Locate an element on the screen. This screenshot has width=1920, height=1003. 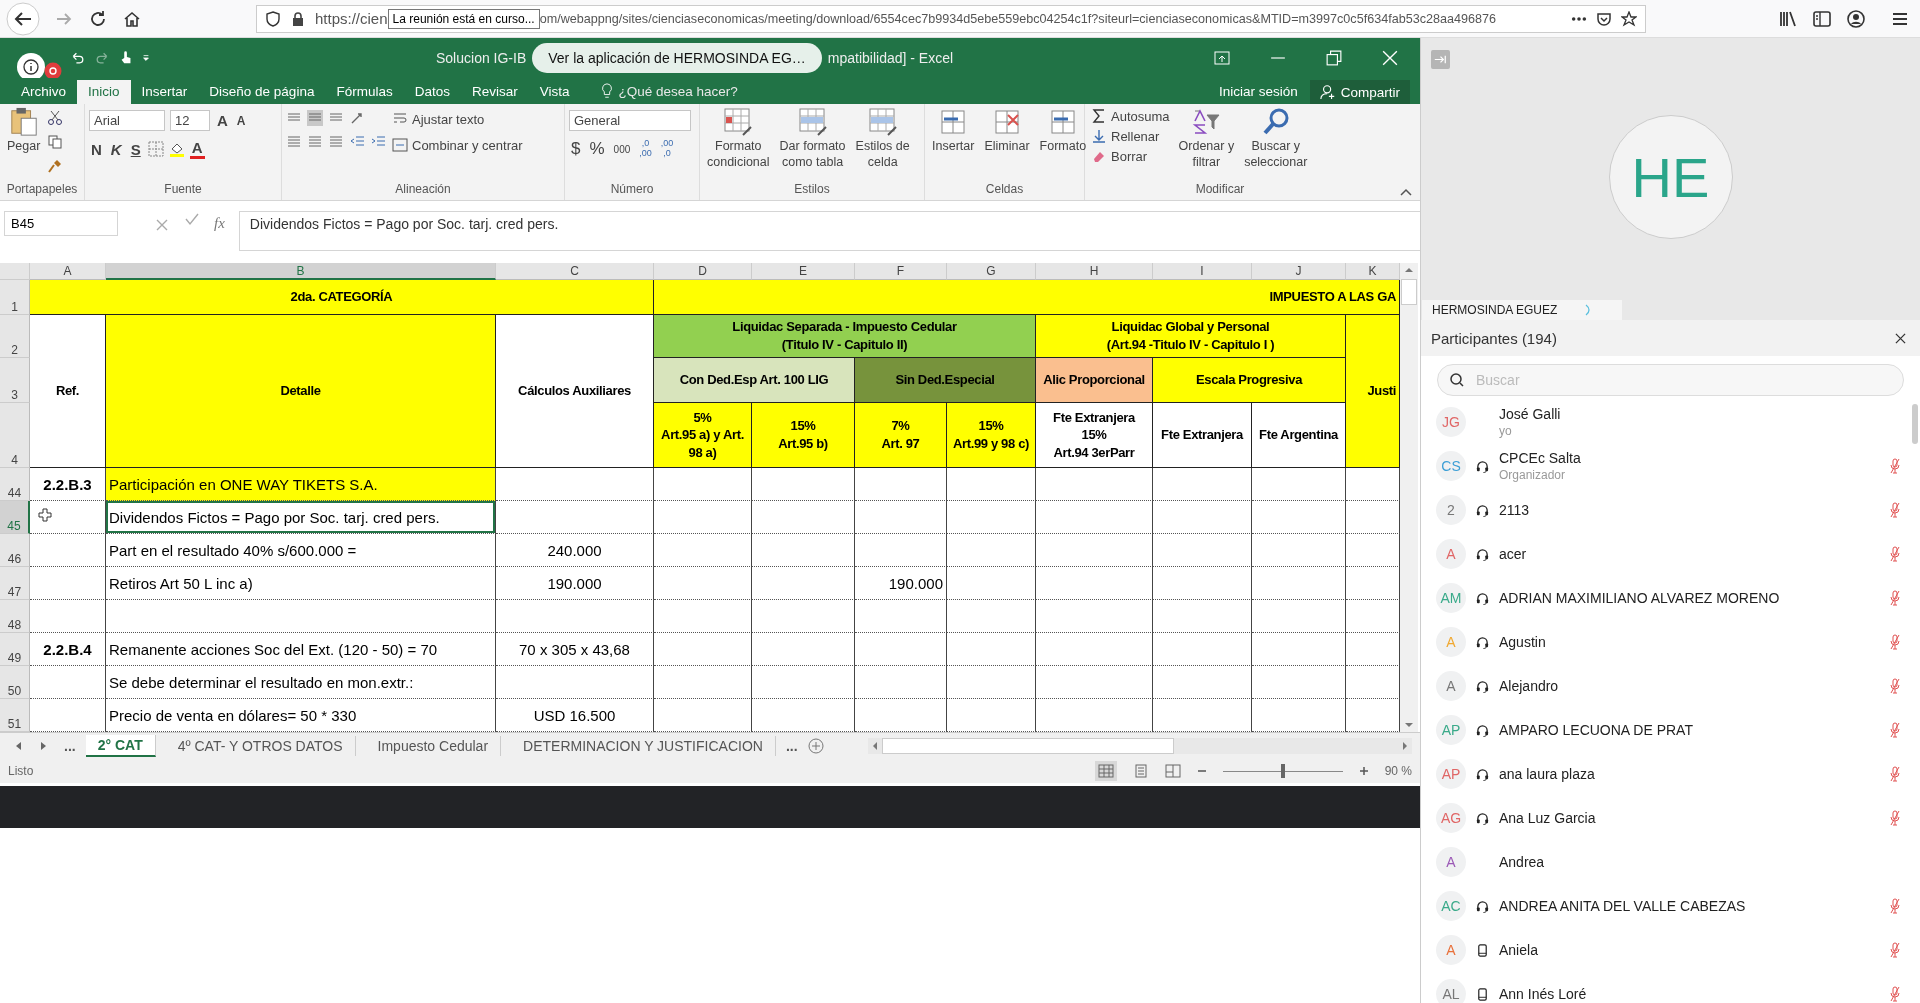
row-header: 51 is located at coordinates (15, 715).